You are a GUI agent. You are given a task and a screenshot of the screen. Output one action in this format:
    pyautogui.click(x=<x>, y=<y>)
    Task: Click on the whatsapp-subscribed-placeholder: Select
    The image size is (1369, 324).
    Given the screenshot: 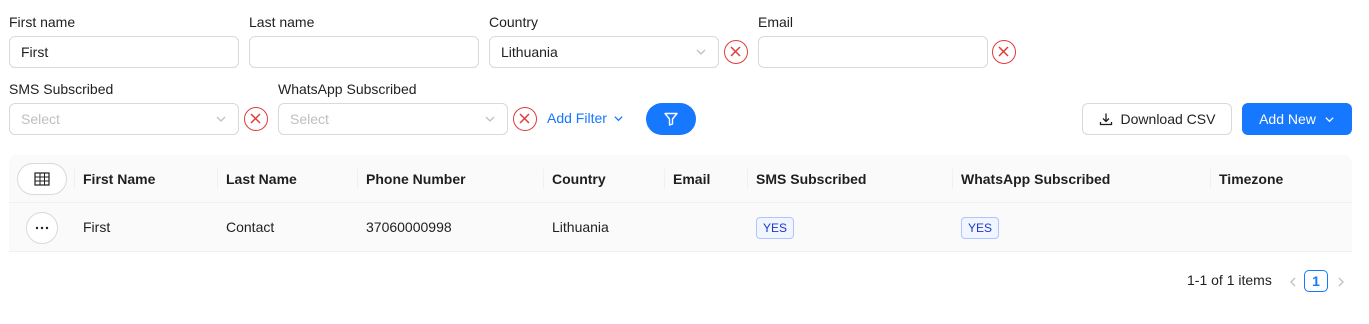 What is the action you would take?
    pyautogui.click(x=309, y=119)
    